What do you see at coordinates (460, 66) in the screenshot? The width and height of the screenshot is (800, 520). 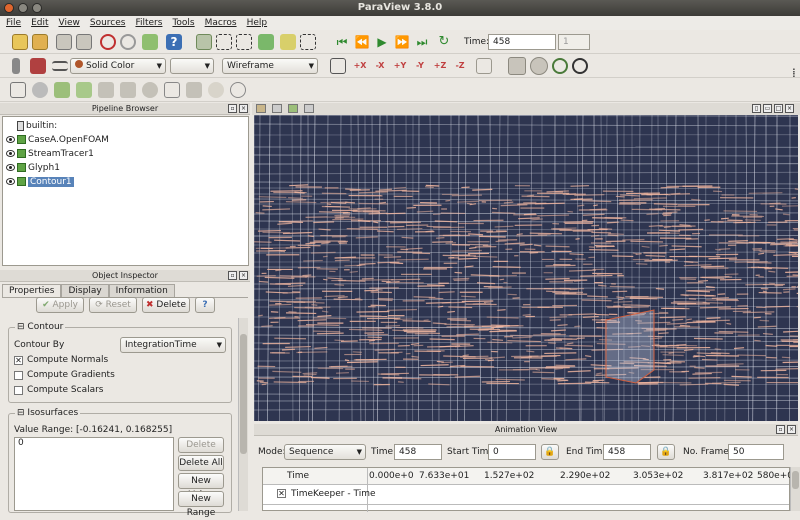 I see `view-minus-z-icon: -Z` at bounding box center [460, 66].